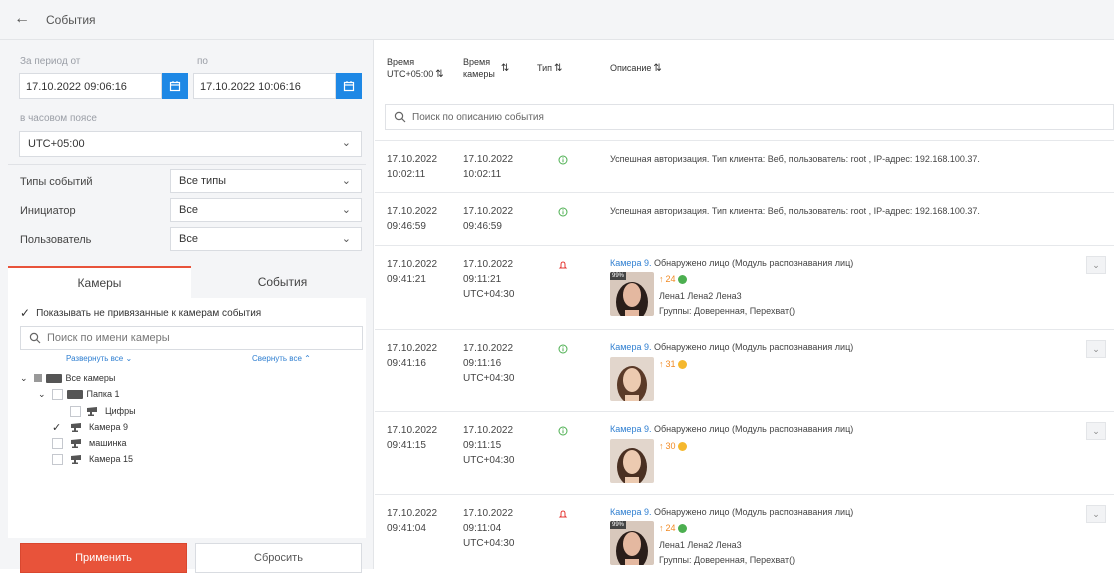 This screenshot has width=1114, height=573. What do you see at coordinates (282, 282) in the screenshot?
I see `tab-events: События` at bounding box center [282, 282].